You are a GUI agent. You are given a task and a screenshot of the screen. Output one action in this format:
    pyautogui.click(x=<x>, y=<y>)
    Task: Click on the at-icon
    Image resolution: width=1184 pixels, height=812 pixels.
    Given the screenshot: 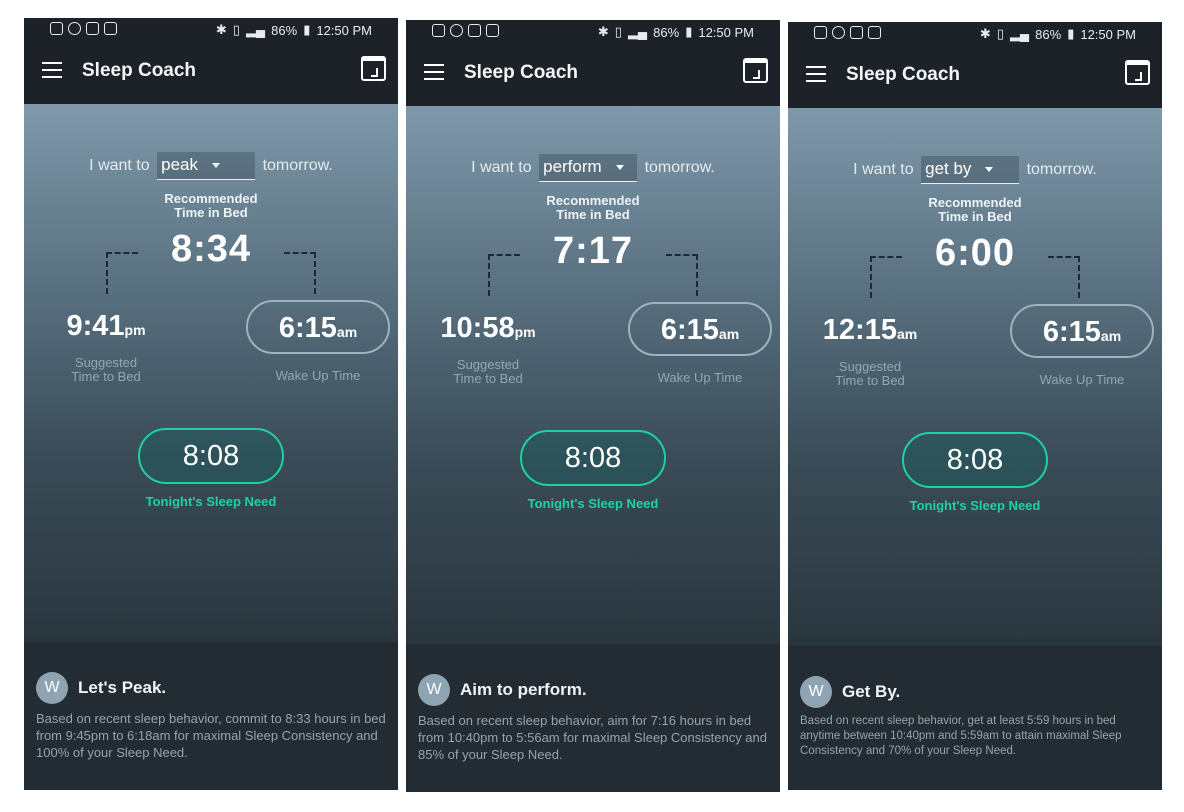 What is the action you would take?
    pyautogui.click(x=74, y=28)
    